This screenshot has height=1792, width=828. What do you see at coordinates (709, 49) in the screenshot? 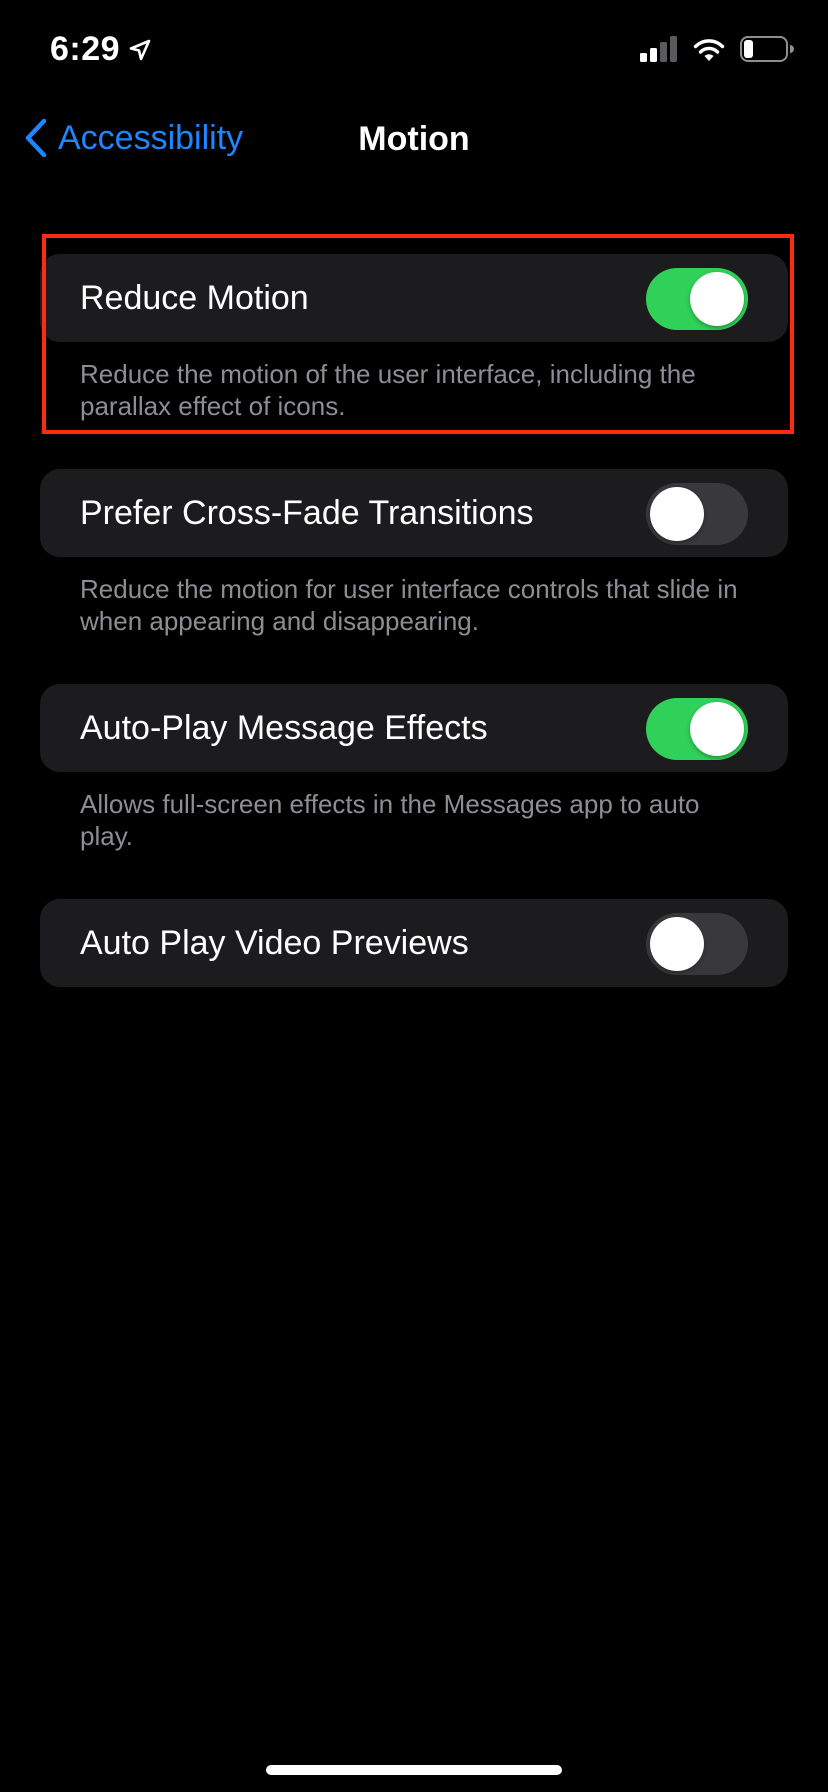
I see `wifi-icon` at bounding box center [709, 49].